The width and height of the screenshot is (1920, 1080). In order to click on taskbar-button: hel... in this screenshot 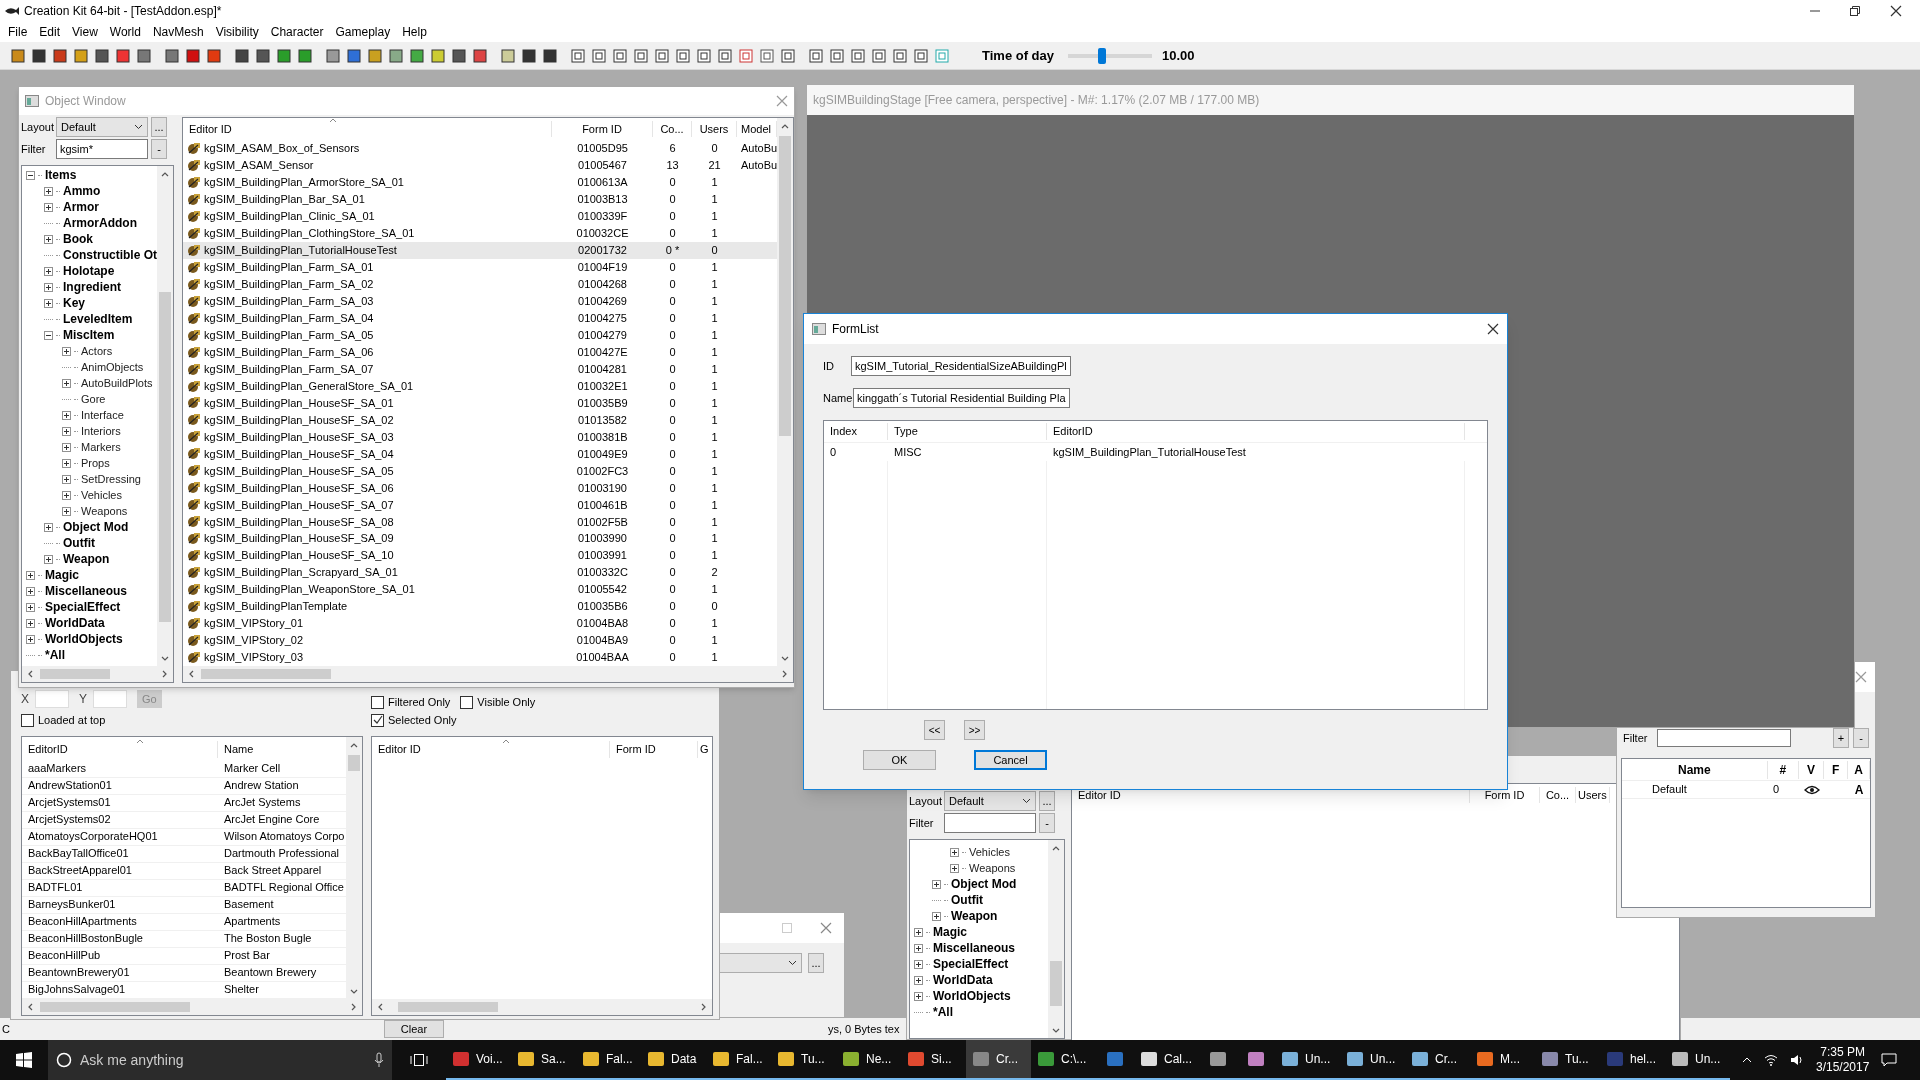, I will do `click(1632, 1060)`.